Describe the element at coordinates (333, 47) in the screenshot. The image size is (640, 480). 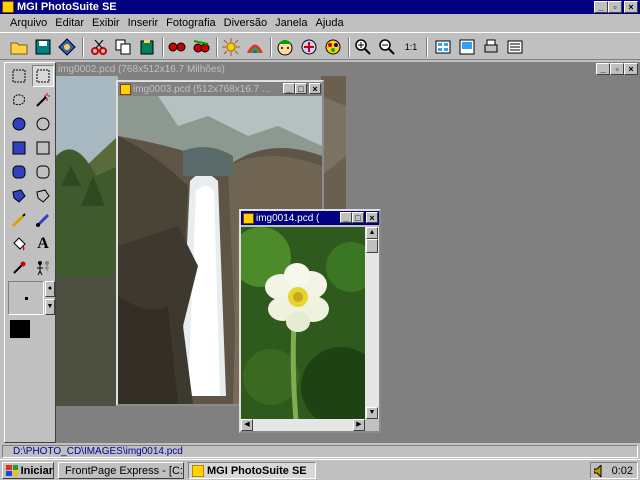
I see `paint-effects-icon` at that location.